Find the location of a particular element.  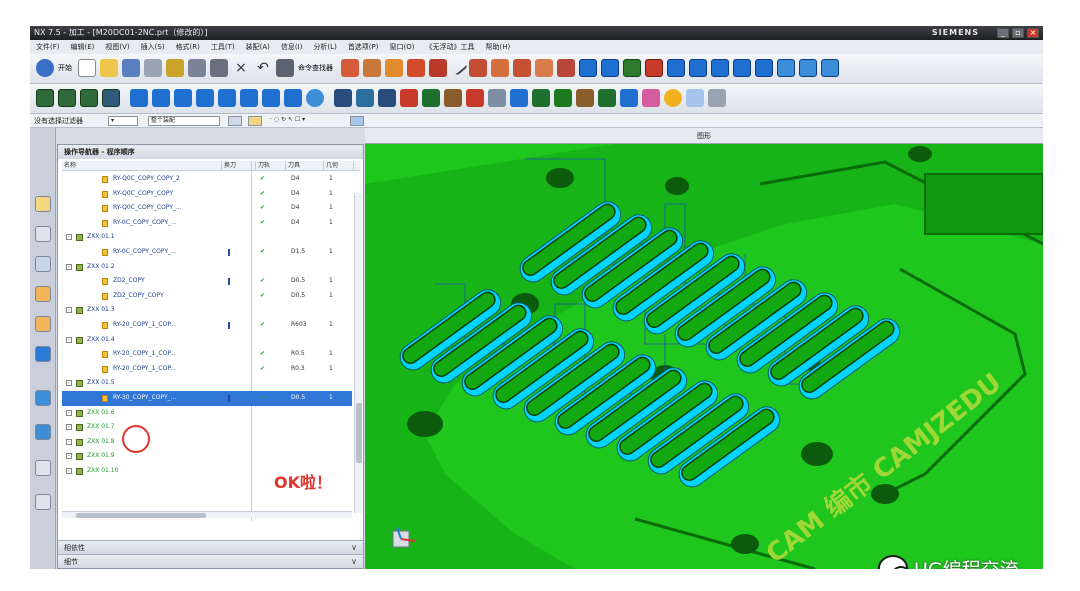

select-all-icon is located at coordinates (357, 121).